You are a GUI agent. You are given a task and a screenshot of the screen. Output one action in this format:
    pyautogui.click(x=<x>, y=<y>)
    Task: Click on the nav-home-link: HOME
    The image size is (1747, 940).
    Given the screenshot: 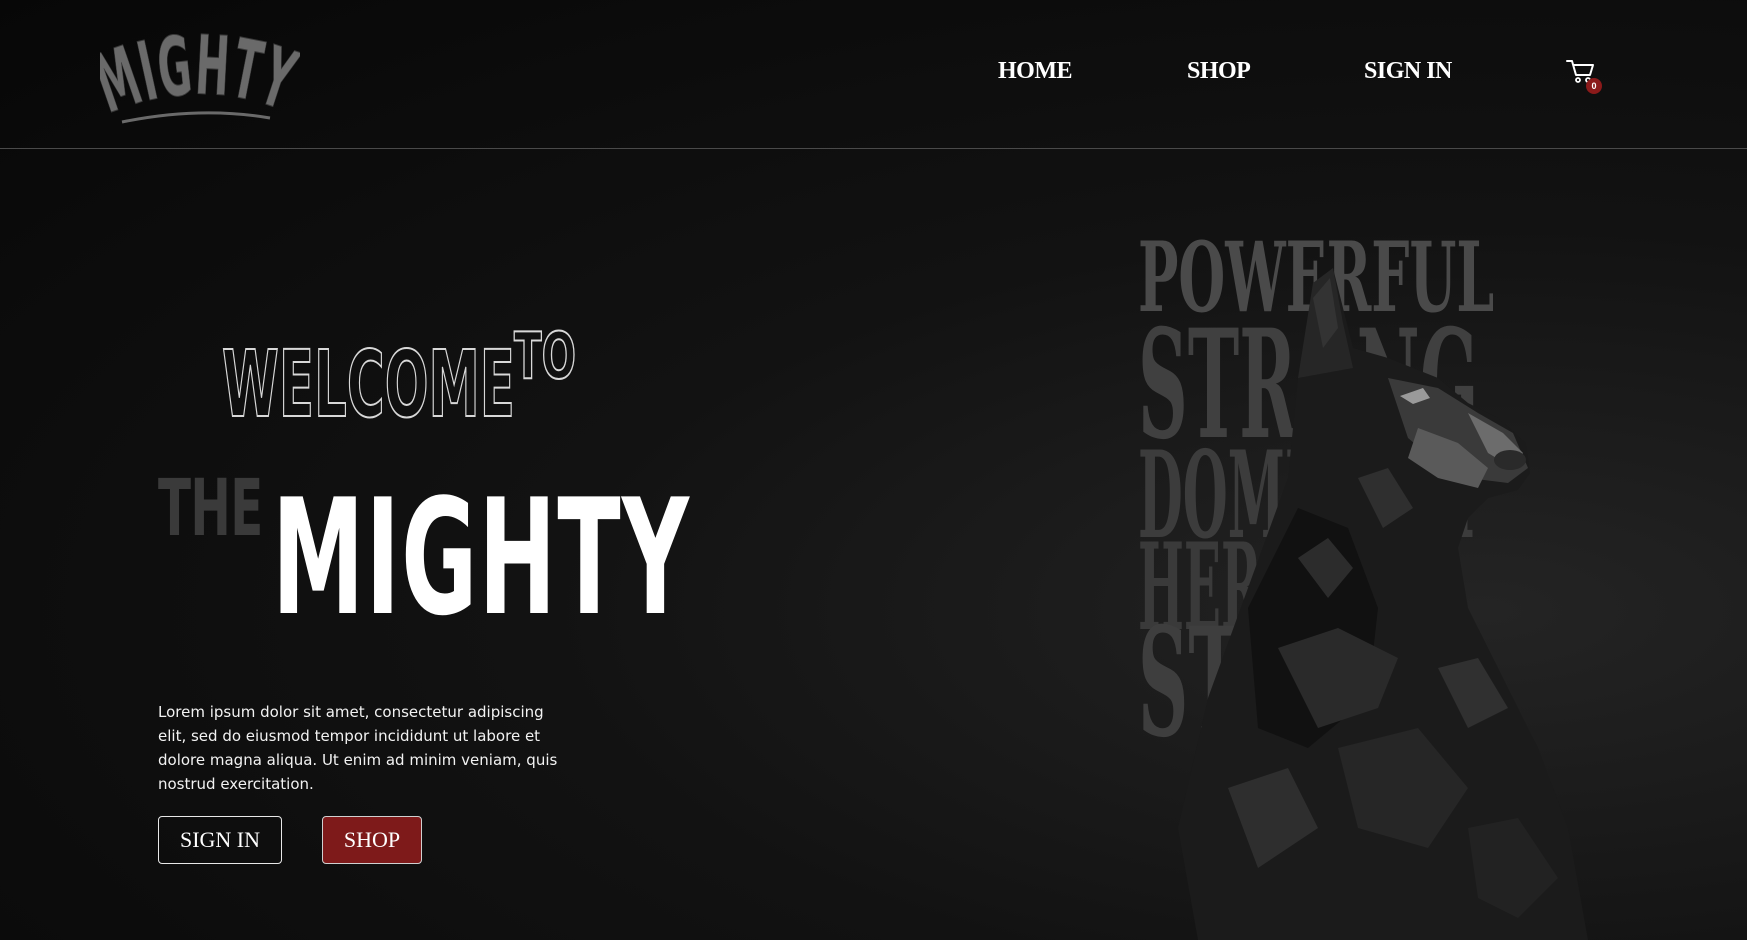 What is the action you would take?
    pyautogui.click(x=1035, y=71)
    